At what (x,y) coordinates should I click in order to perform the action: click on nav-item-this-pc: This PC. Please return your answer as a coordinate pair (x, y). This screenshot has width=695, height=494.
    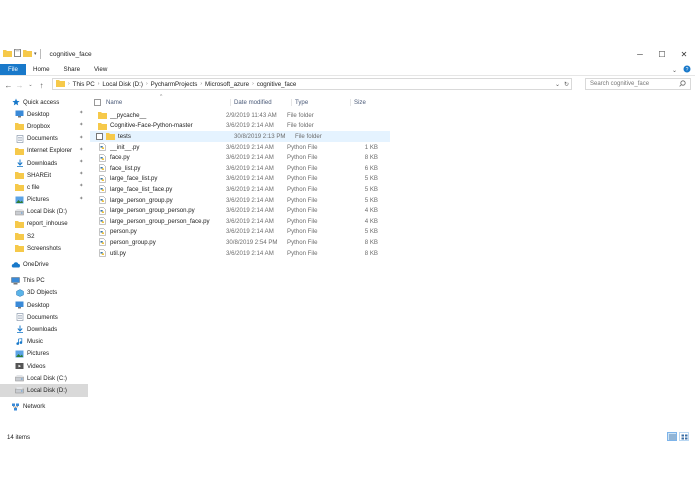
    Looking at the image, I should click on (44, 281).